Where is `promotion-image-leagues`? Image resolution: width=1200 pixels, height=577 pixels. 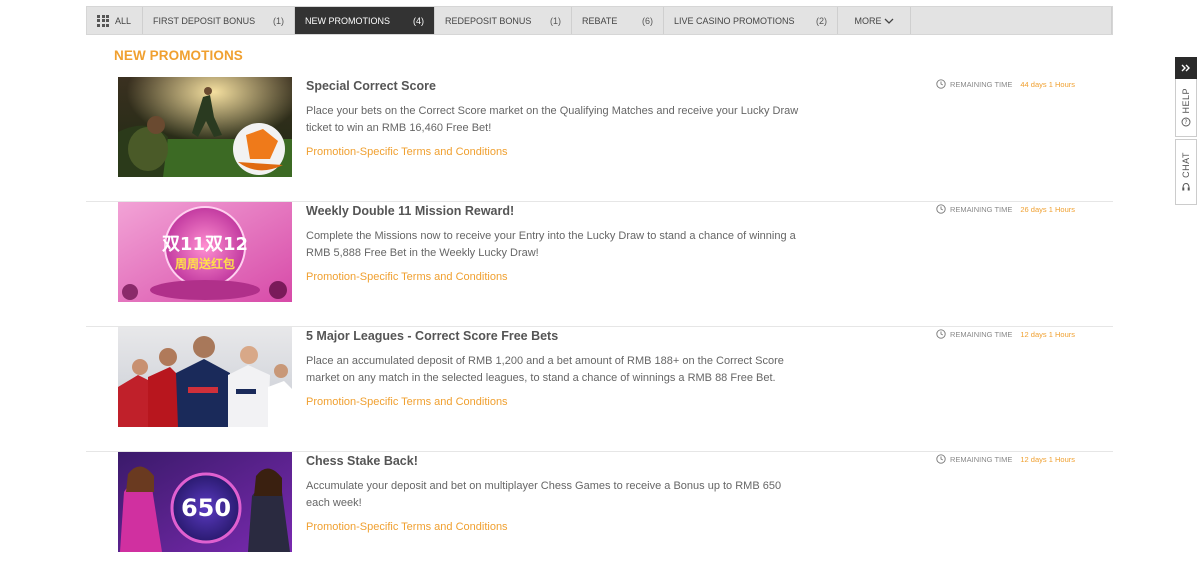
promotion-image-leagues is located at coordinates (205, 377).